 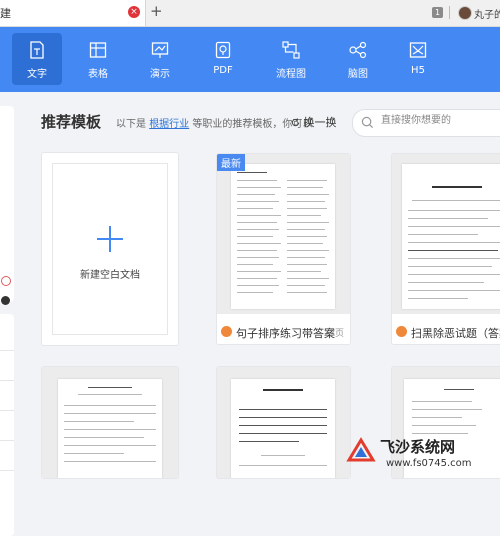 I want to click on template-search, so click(x=426, y=123).